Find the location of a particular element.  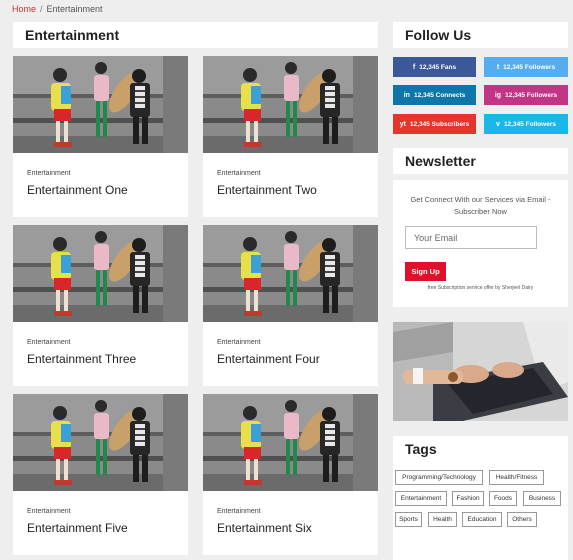

youtube-follow-button: yt 12,345 Subscribers is located at coordinates (434, 124).